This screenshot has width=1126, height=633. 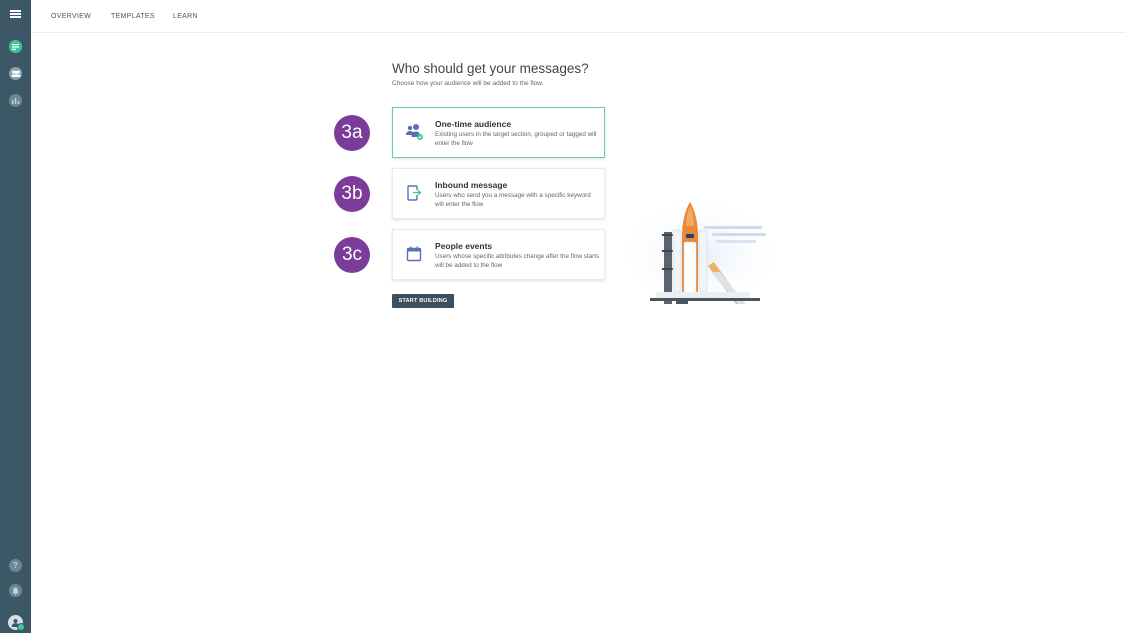 I want to click on help-label: ?, so click(x=15, y=565).